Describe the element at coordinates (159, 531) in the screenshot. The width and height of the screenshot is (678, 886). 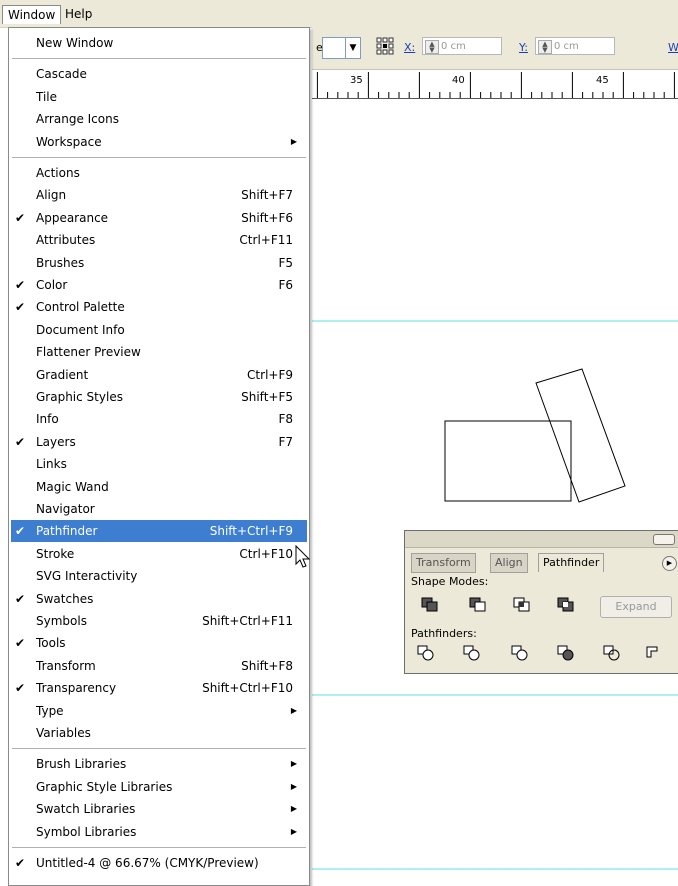
I see `menu-item-pathfinder: ✔ Pathfinder Shift+Ctrl+F9` at that location.